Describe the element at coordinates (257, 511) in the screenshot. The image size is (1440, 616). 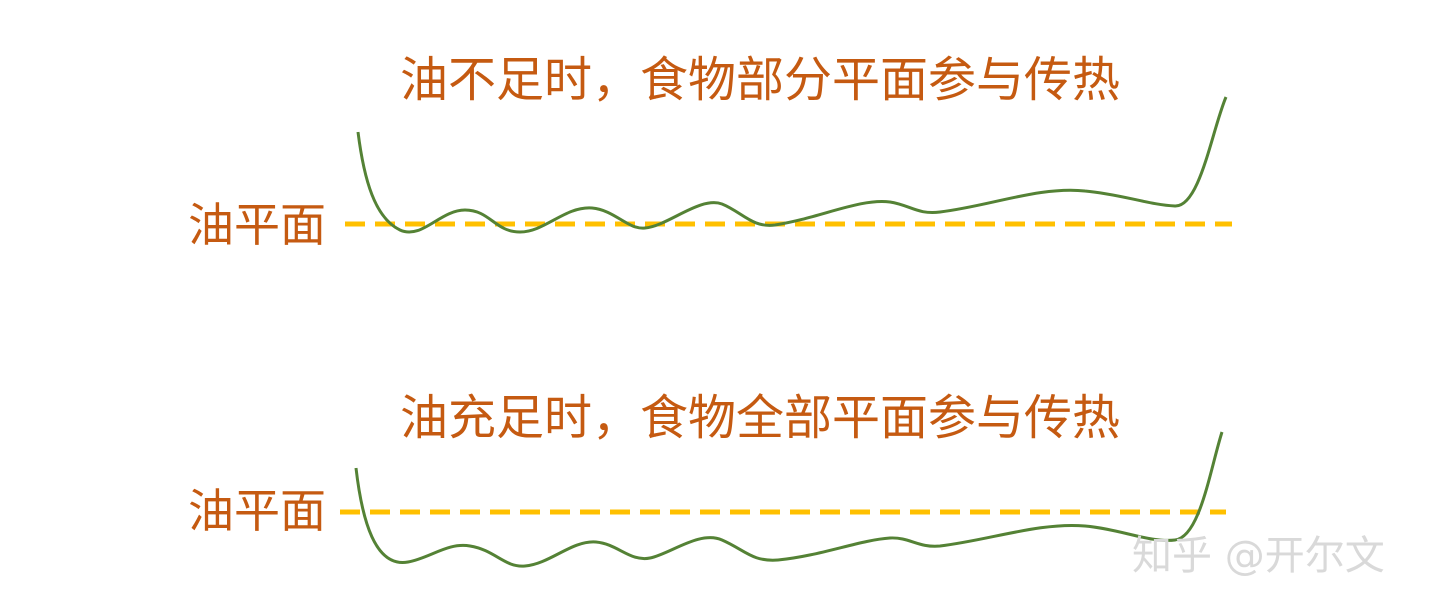
I see `oil-level-label-bottom: 油平面` at that location.